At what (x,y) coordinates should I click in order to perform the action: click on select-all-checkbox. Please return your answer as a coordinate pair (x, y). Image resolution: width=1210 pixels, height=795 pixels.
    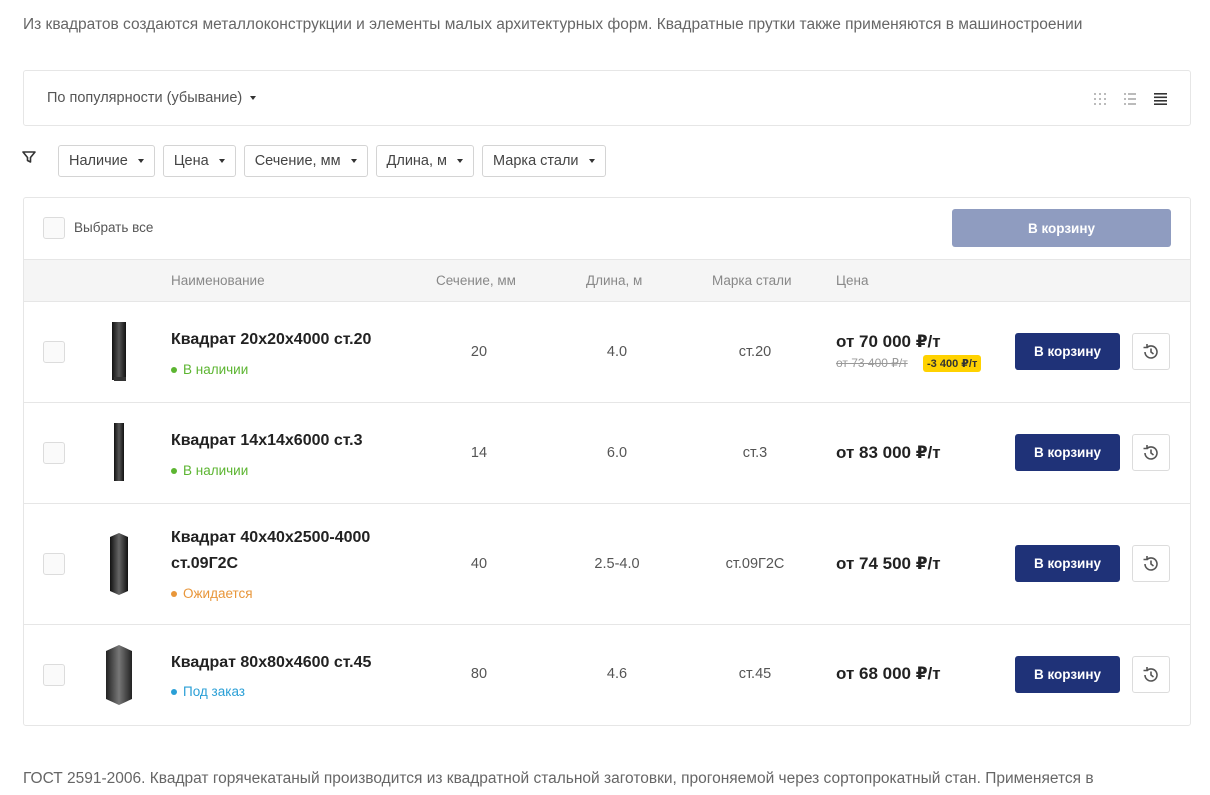
    Looking at the image, I should click on (54, 228).